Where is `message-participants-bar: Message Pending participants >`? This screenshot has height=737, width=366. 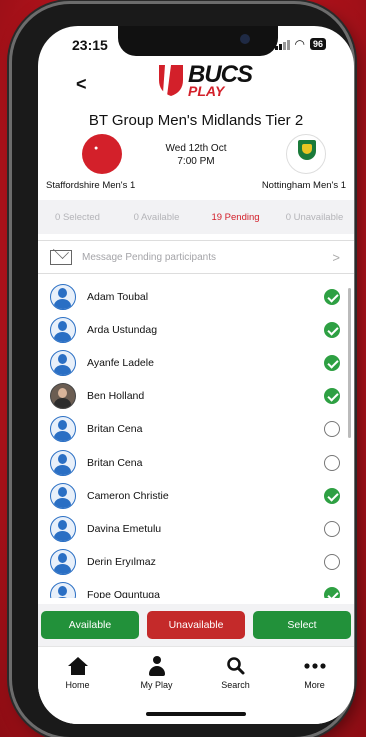 message-participants-bar: Message Pending participants > is located at coordinates (196, 257).